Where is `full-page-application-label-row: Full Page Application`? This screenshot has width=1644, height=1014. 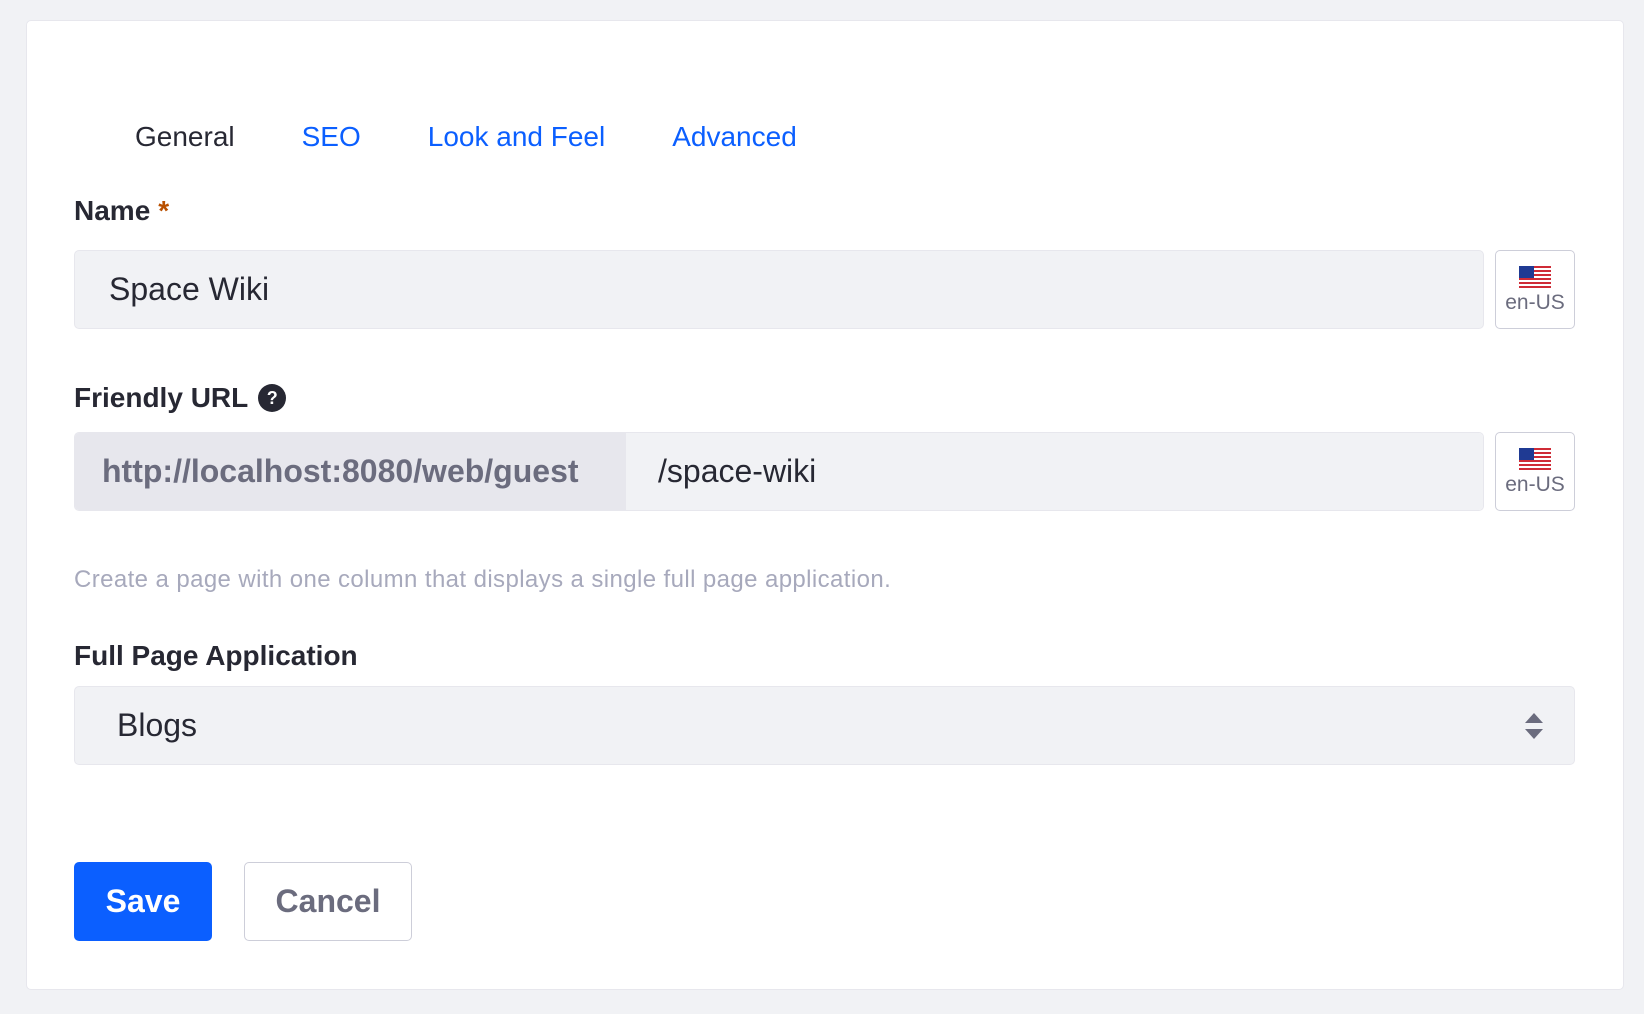
full-page-application-label-row: Full Page Application is located at coordinates (216, 656).